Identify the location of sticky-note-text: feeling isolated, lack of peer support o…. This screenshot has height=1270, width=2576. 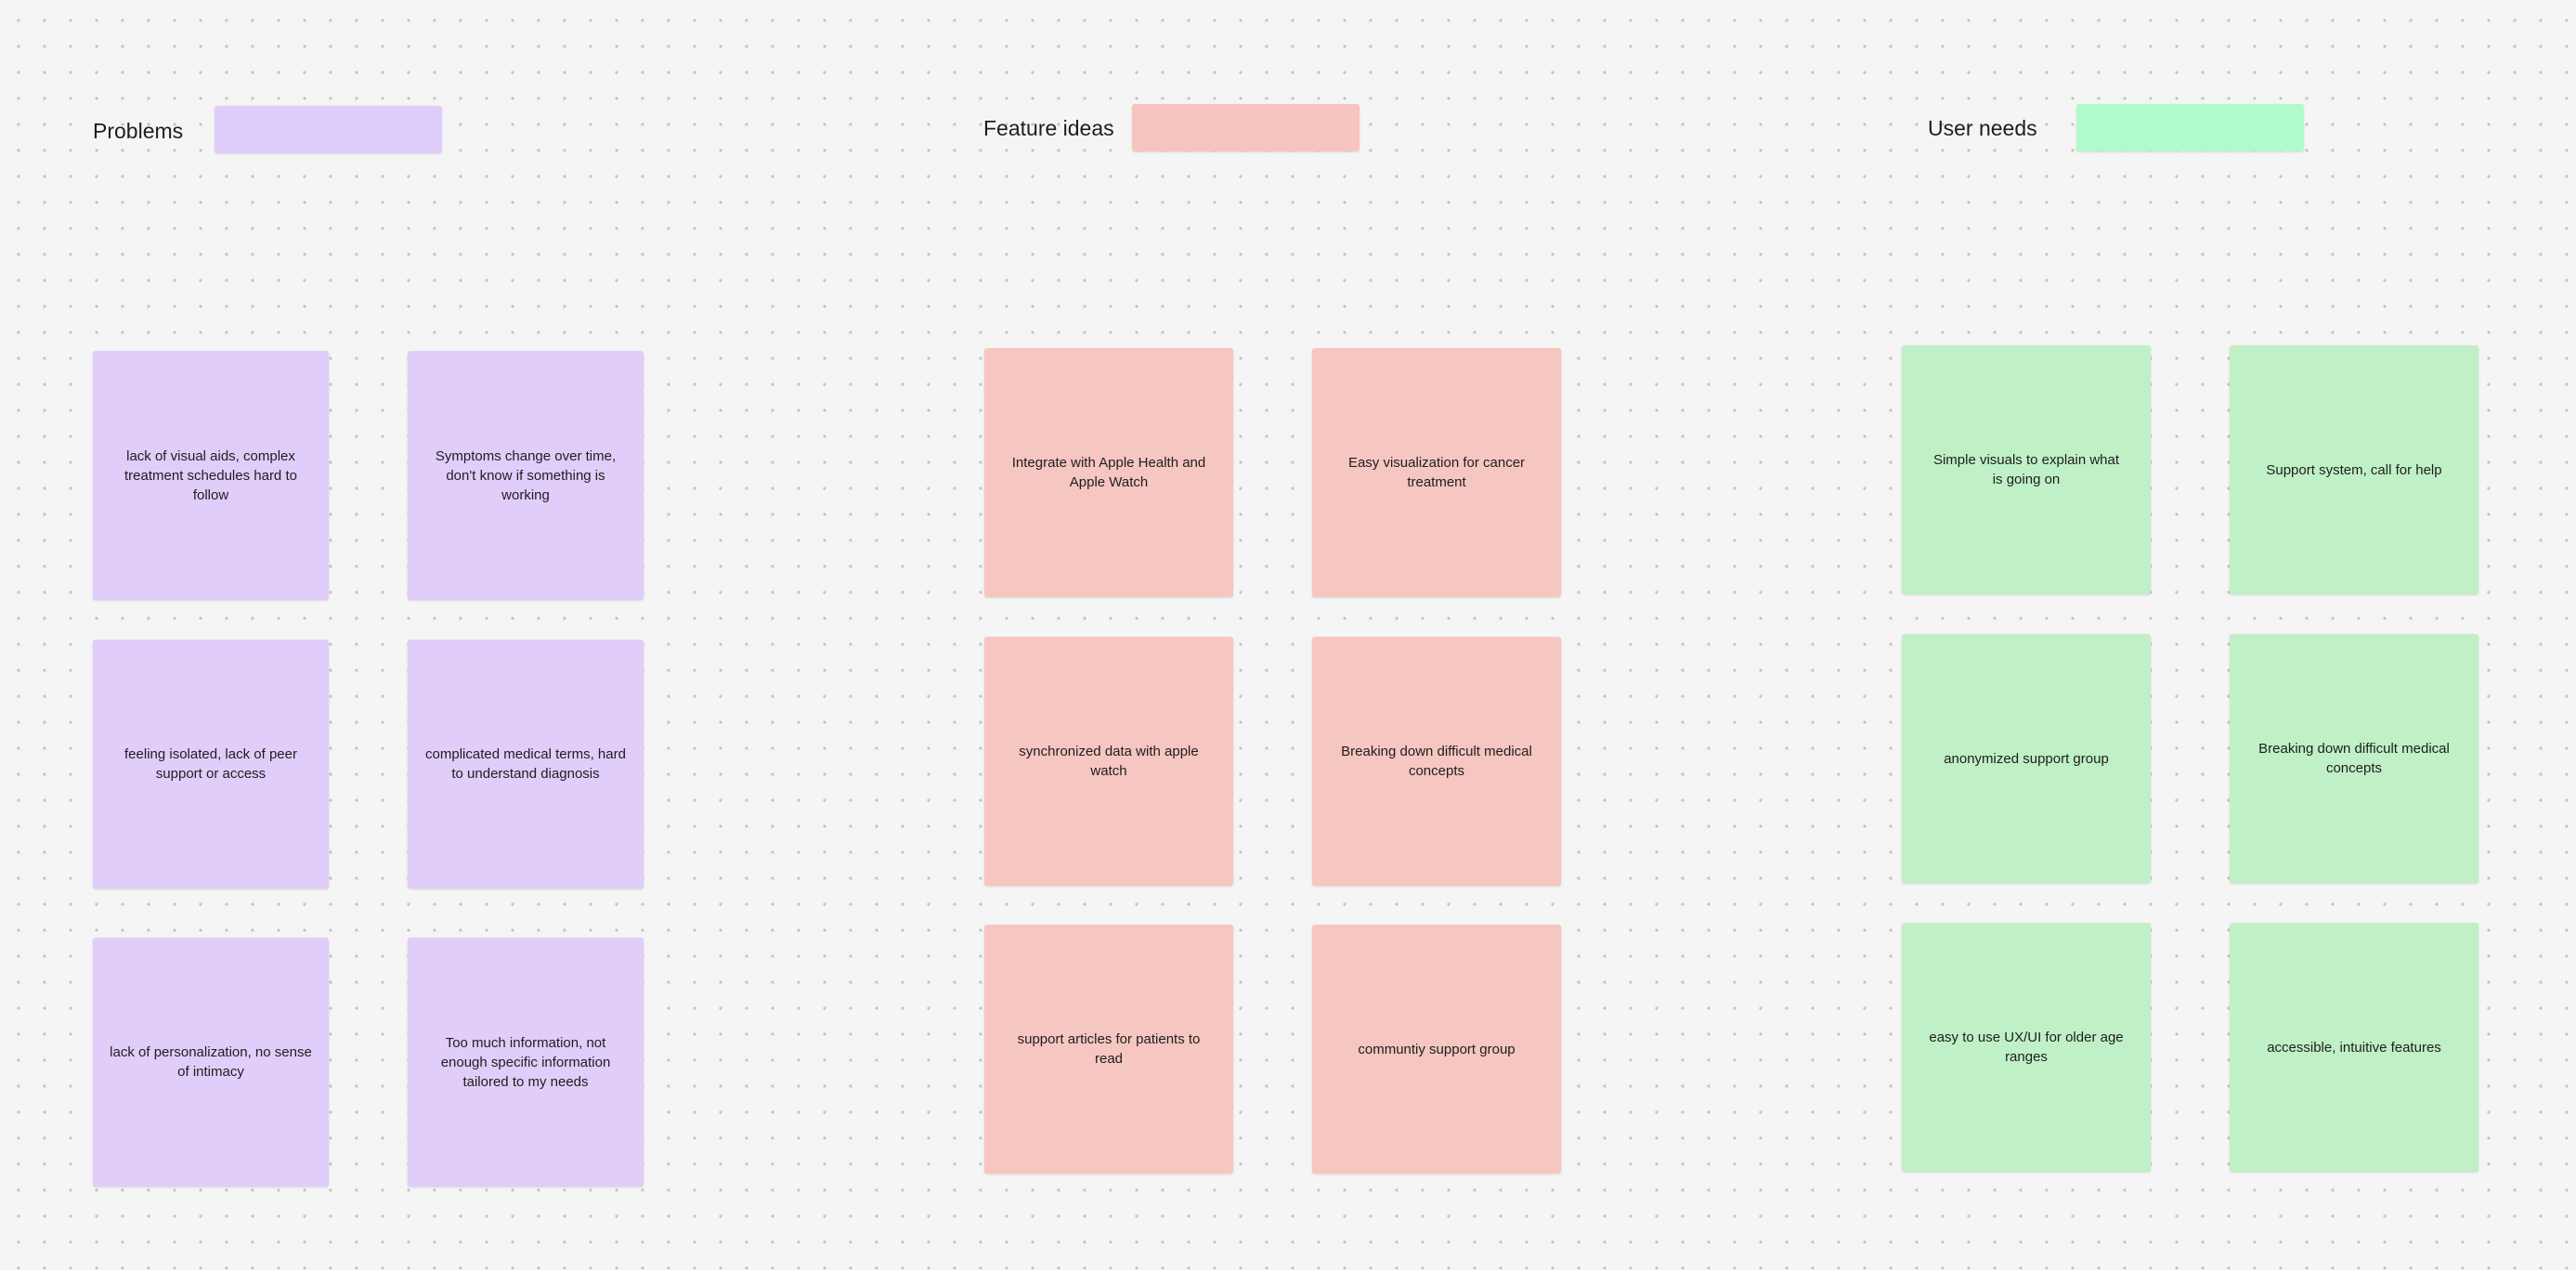
(210, 764).